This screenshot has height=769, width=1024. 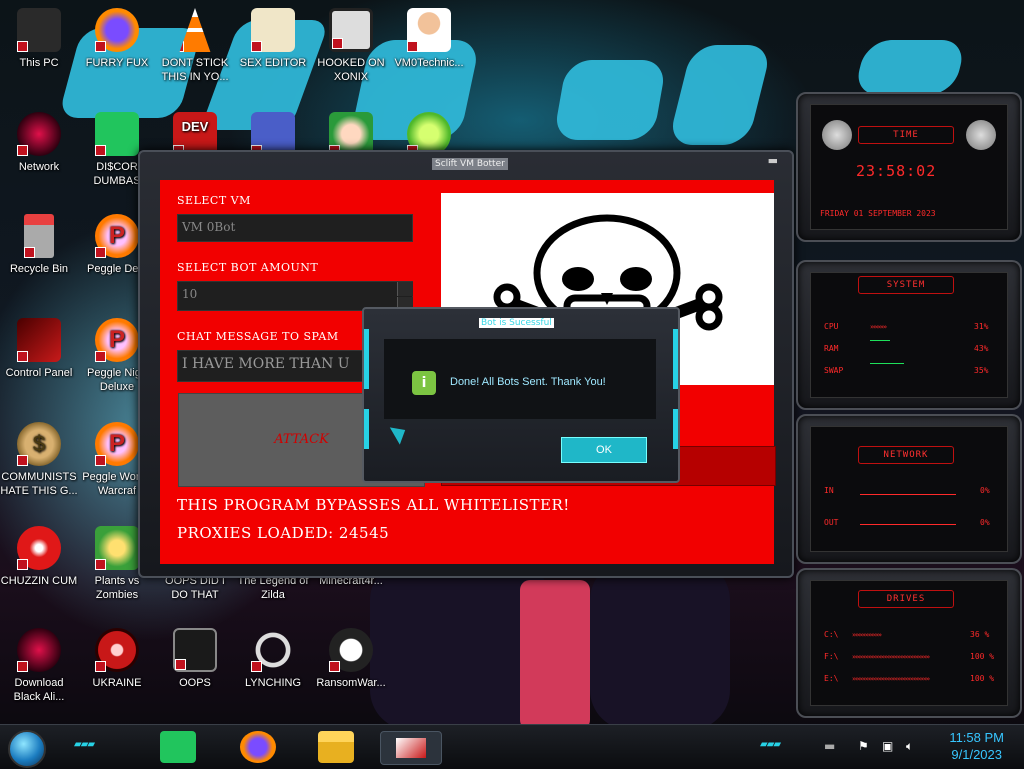 I want to click on bypass-notice: THIS PROGRAM BYPASSES ALL WHITELISTER!, so click(x=373, y=505).